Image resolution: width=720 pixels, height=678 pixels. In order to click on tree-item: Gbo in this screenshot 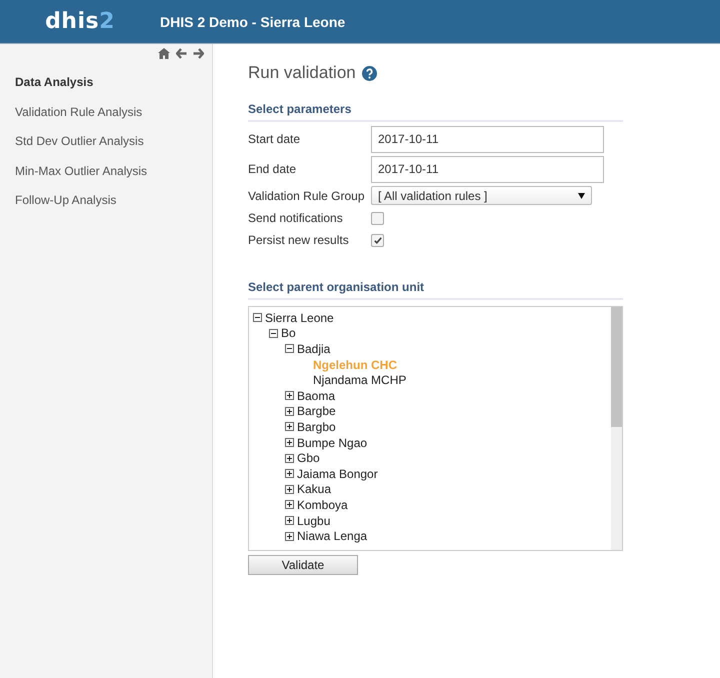, I will do `click(308, 458)`.